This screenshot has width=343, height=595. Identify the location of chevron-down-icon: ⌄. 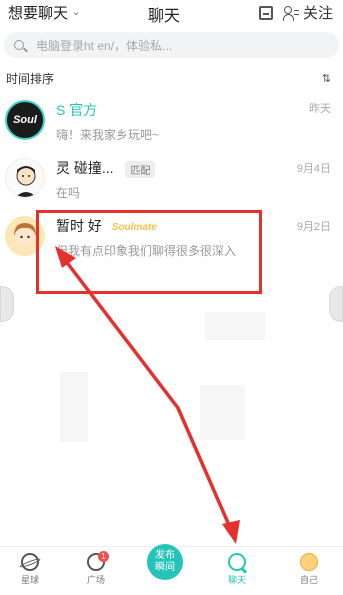
(76, 12).